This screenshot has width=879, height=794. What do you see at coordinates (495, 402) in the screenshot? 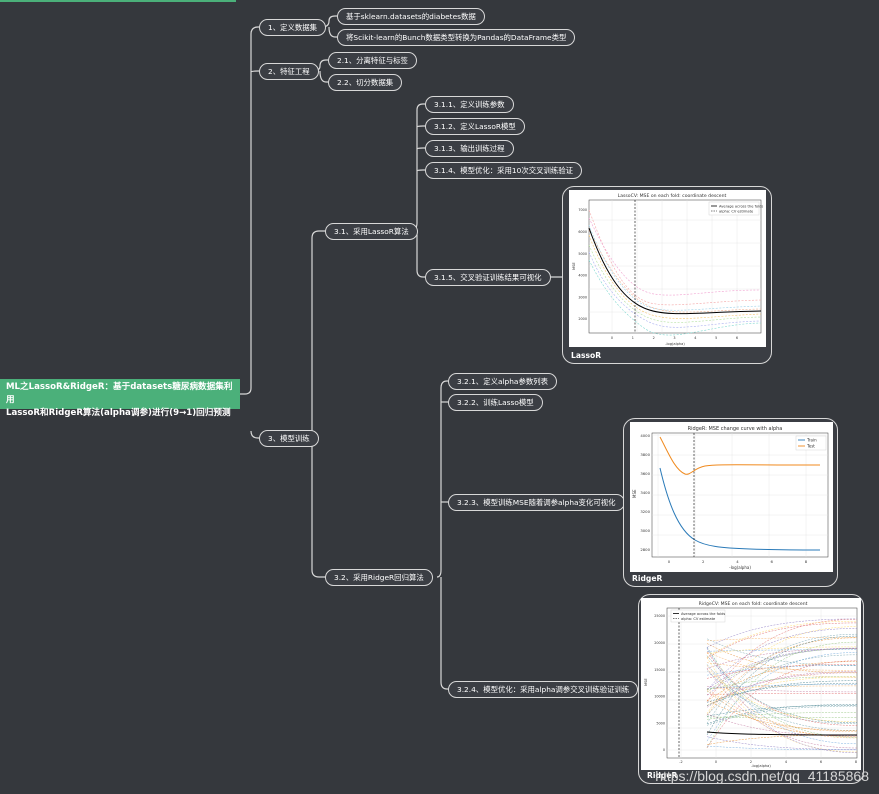
I see `topic-train-lasso: 3.2.2、训练Lasso模型` at bounding box center [495, 402].